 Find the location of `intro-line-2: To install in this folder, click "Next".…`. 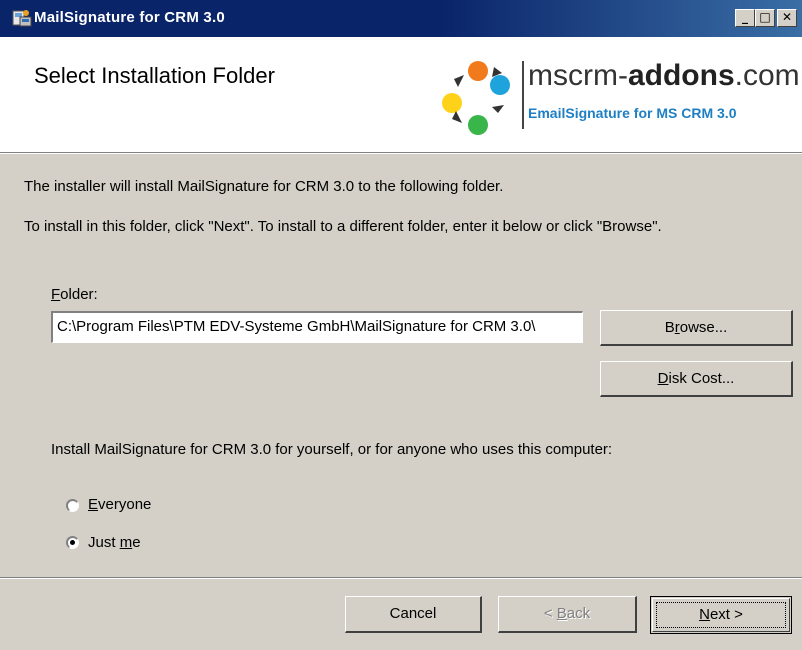

intro-line-2: To install in this folder, click "Next".… is located at coordinates (343, 226).